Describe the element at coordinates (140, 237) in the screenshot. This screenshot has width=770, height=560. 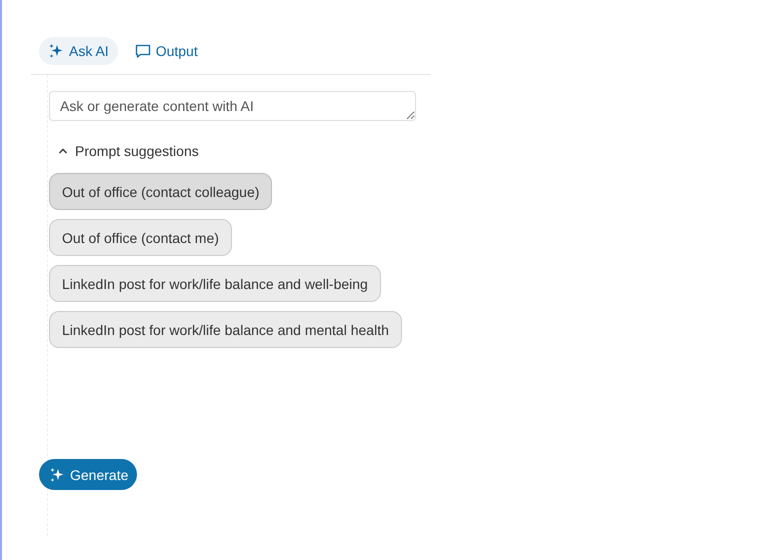
I see `suggestion-chip: Out of office (contact me)` at that location.